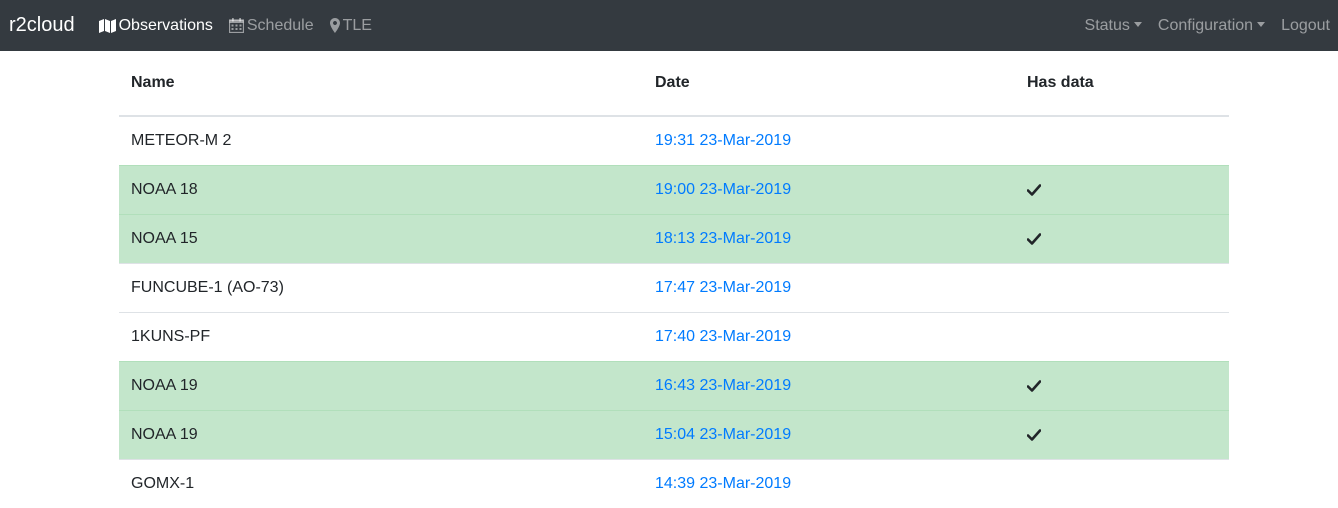  What do you see at coordinates (357, 25) in the screenshot?
I see `nav-tle-label: TLE` at bounding box center [357, 25].